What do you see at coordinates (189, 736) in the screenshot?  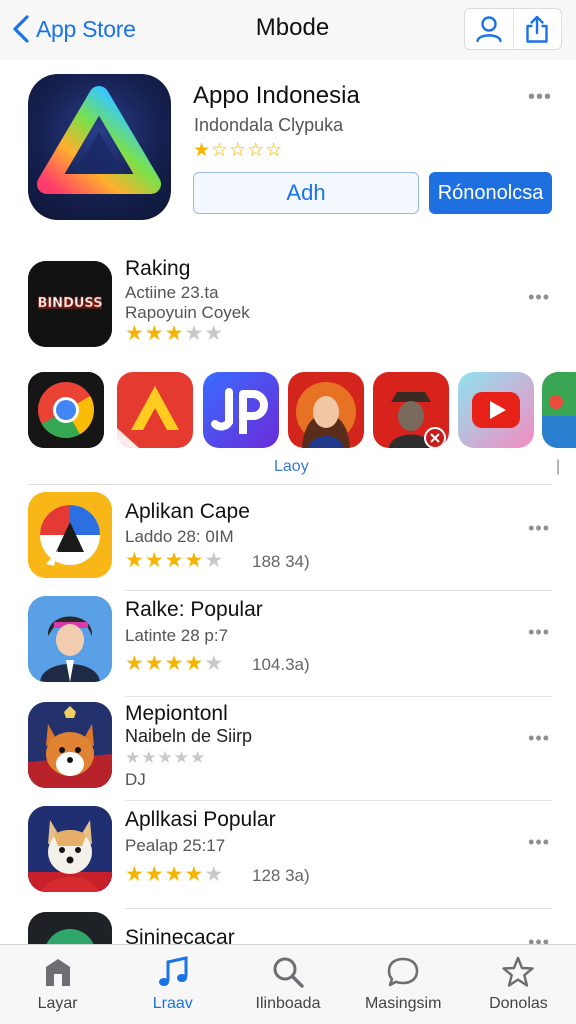 I see `app-subtitle: Naibeln de Siirp` at bounding box center [189, 736].